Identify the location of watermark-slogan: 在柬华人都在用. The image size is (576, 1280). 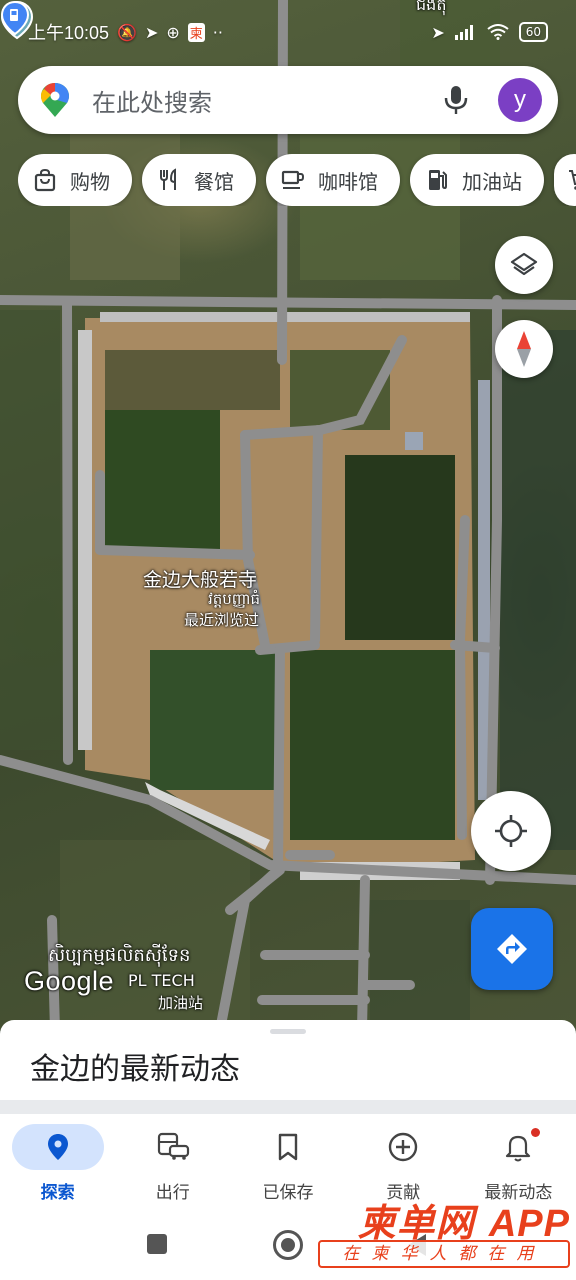
(444, 1254).